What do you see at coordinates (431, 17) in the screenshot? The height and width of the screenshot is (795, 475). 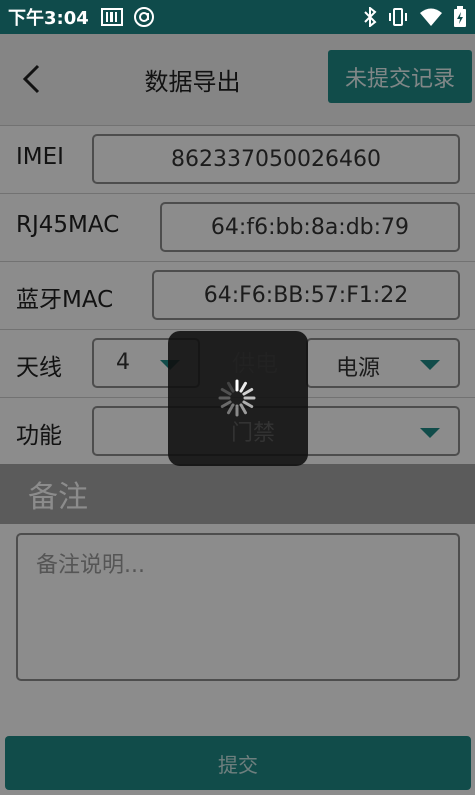 I see `wifi-icon` at bounding box center [431, 17].